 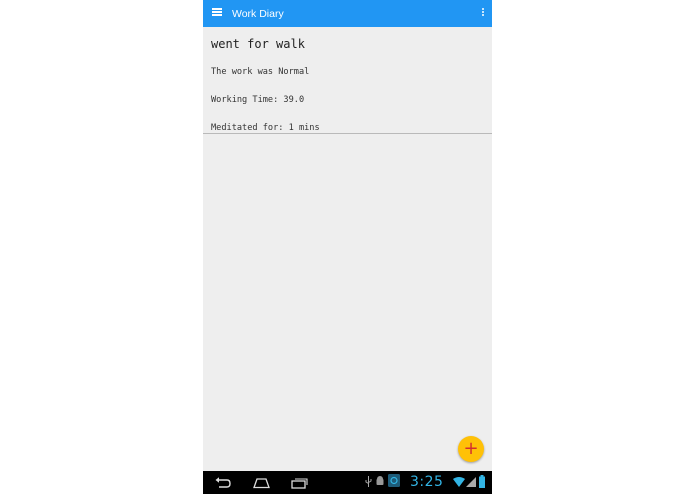 What do you see at coordinates (265, 128) in the screenshot?
I see `entry-meditation: Meditated for: 1 mins` at bounding box center [265, 128].